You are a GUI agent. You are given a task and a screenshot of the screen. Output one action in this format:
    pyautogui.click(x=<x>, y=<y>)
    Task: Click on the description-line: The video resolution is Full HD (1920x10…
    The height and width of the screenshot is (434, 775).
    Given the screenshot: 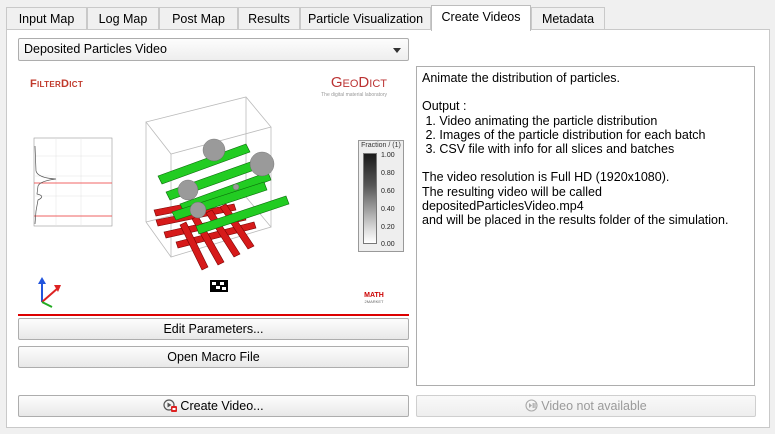 What is the action you would take?
    pyautogui.click(x=546, y=177)
    